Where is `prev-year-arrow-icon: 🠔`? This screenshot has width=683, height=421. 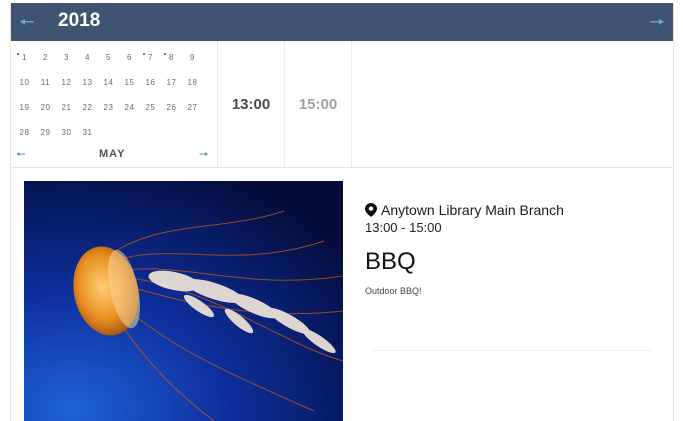 prev-year-arrow-icon: 🠔 is located at coordinates (27, 25).